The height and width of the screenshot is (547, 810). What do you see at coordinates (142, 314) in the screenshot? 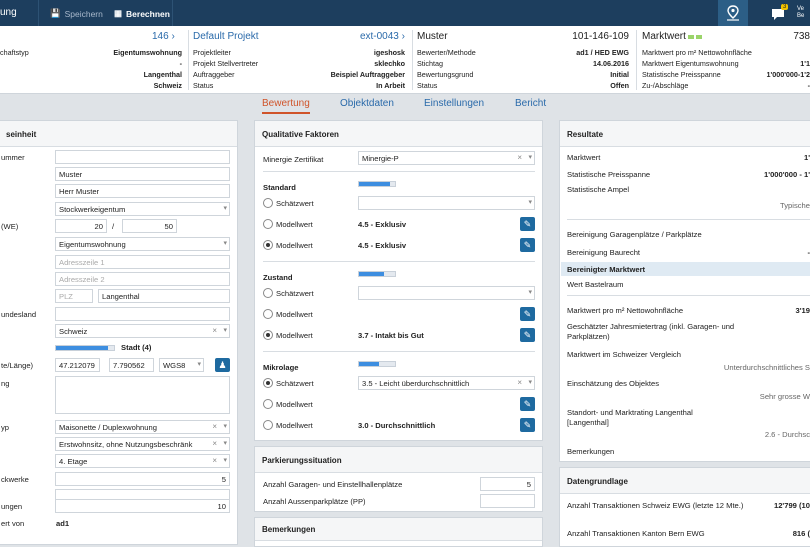
I see `canton-field` at bounding box center [142, 314].